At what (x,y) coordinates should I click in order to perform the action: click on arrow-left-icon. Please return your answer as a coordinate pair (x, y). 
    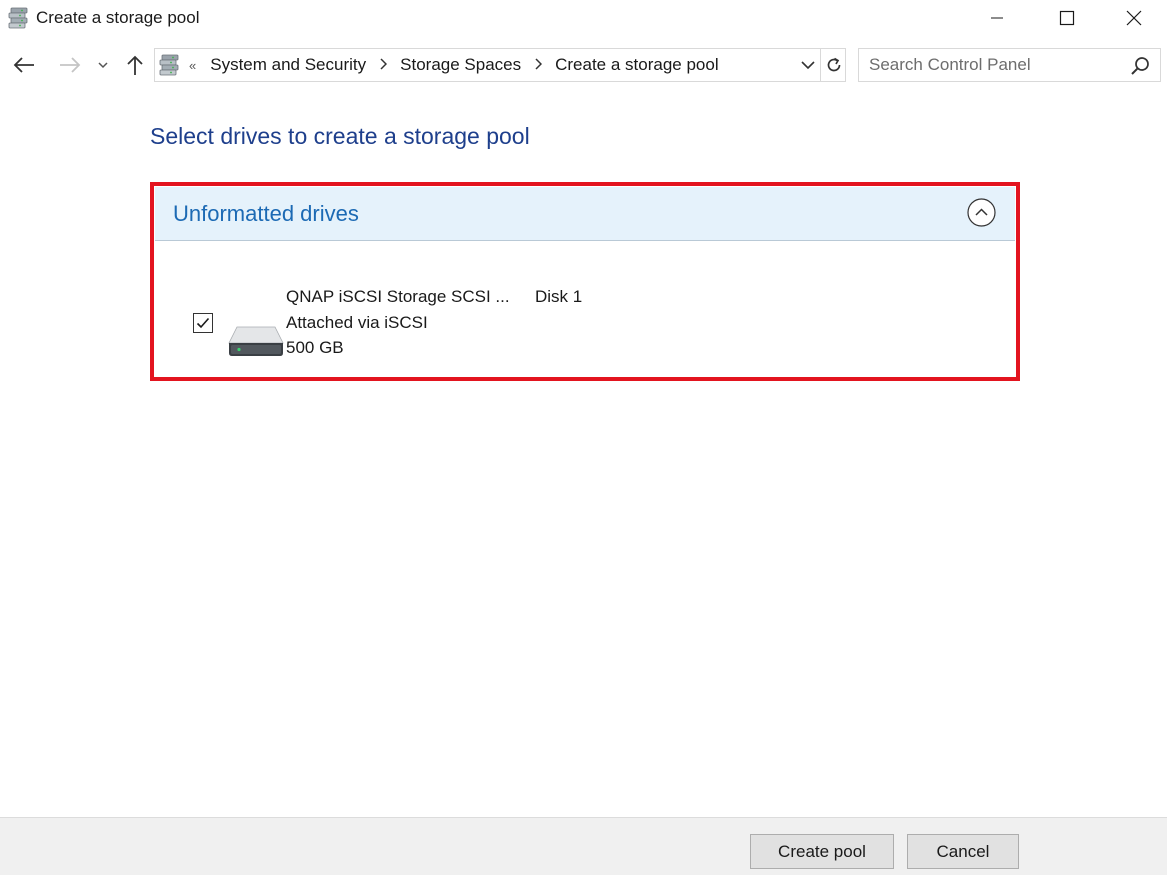
    Looking at the image, I should click on (23, 65).